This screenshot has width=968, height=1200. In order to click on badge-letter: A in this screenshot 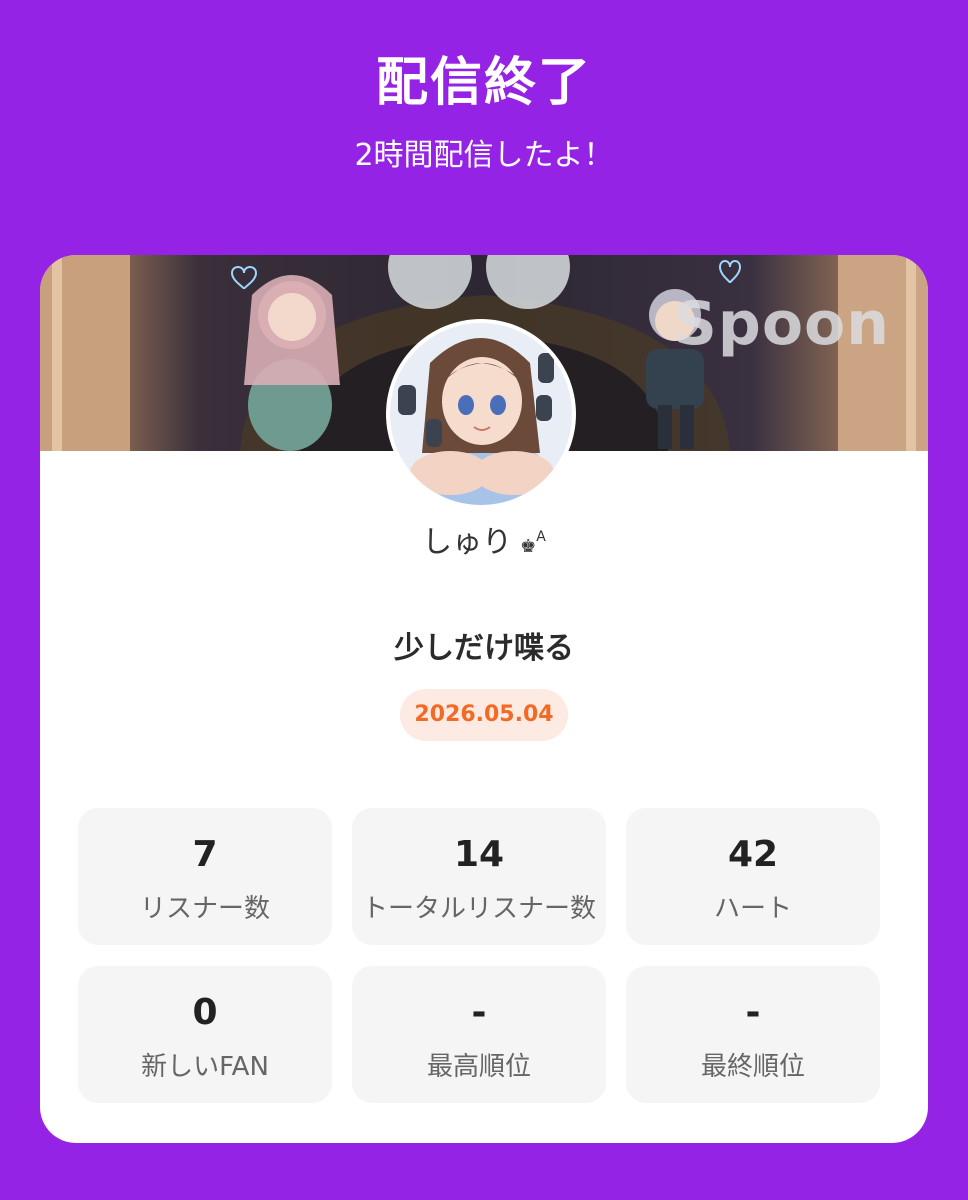, I will do `click(541, 537)`.